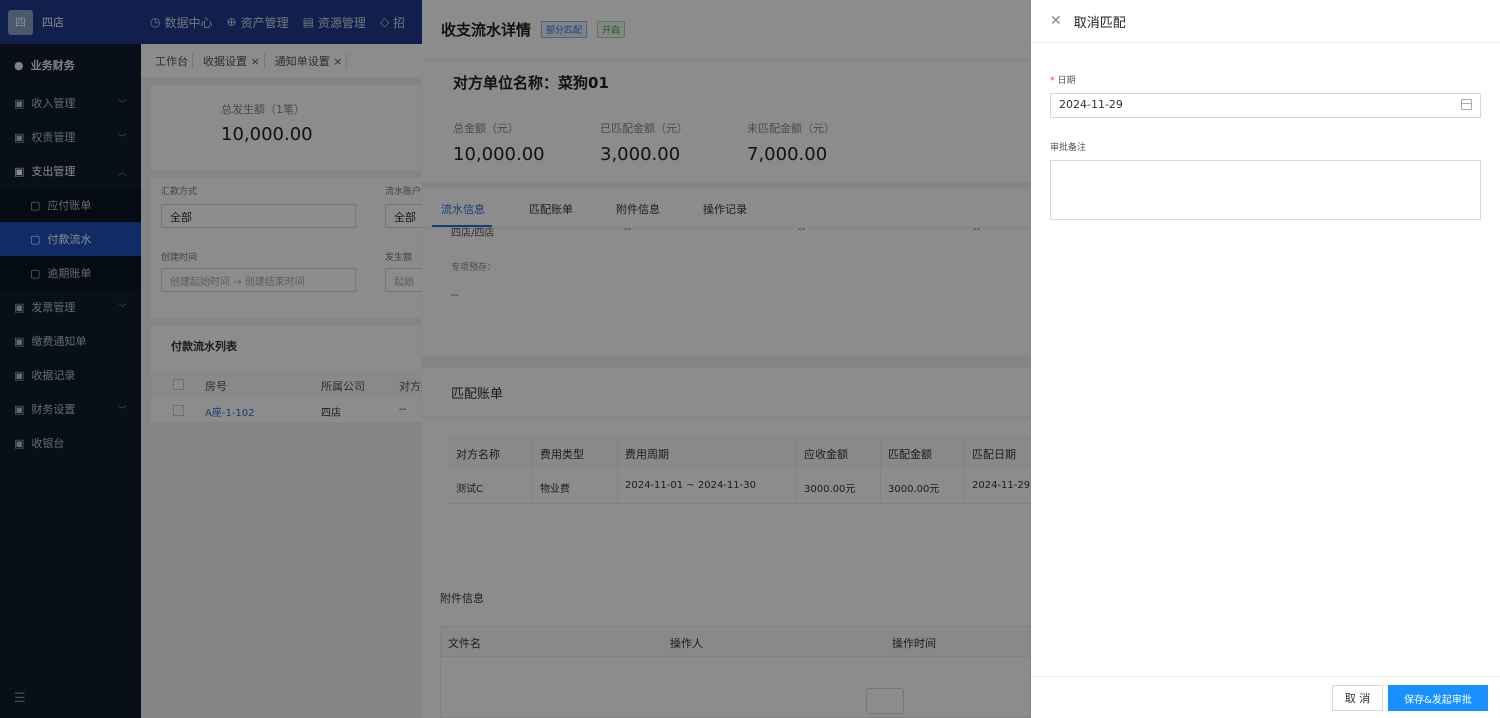  I want to click on note-label: 审批备注, so click(1068, 148).